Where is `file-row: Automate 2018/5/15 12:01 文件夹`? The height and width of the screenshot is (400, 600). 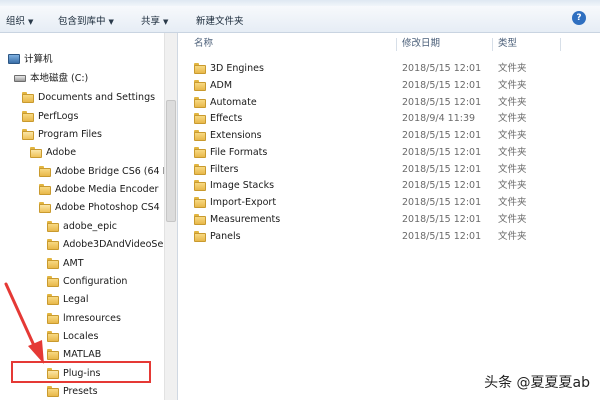
file-row: Automate 2018/5/15 12:01 文件夹 is located at coordinates (390, 102).